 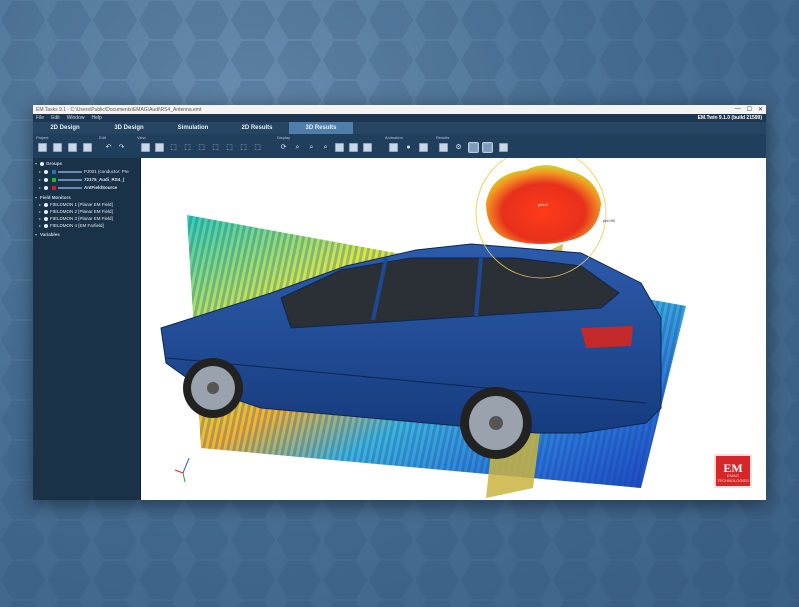 I want to click on field-icon, so click(x=473, y=147).